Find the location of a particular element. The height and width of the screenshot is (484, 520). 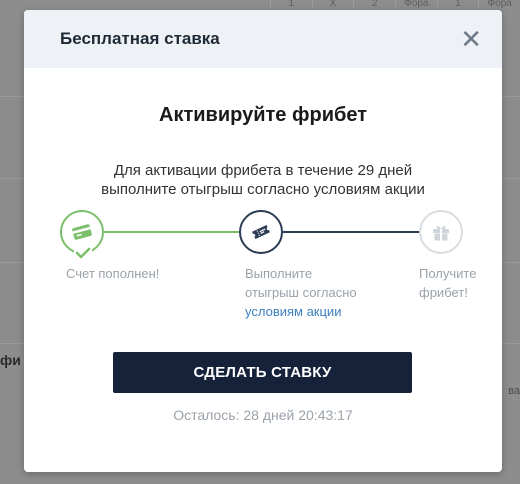

step-circle-pending is located at coordinates (441, 232).